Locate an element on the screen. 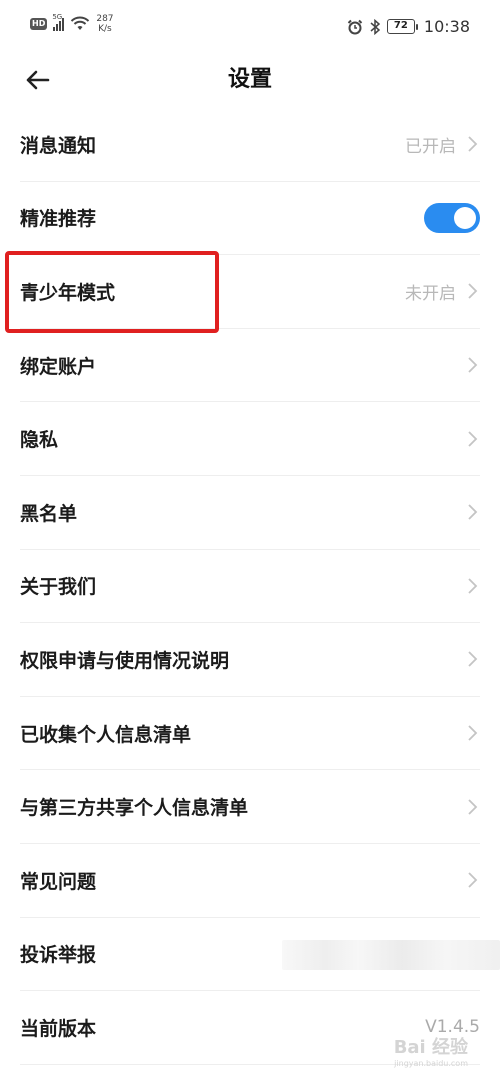 Image resolution: width=500 pixels, height=1084 pixels. row-collected-info: 已收集个人信息清单 is located at coordinates (250, 734).